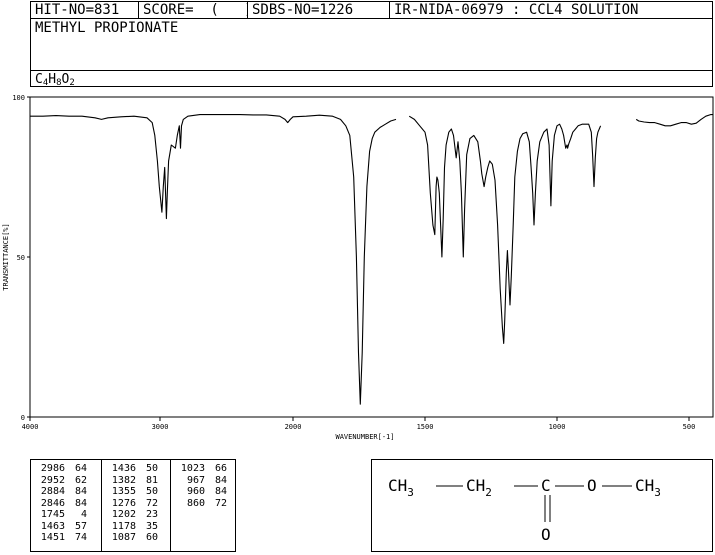 Image resolution: width=715 pixels, height=555 pixels. I want to click on peak-wavenumber: 1178, so click(123, 526).